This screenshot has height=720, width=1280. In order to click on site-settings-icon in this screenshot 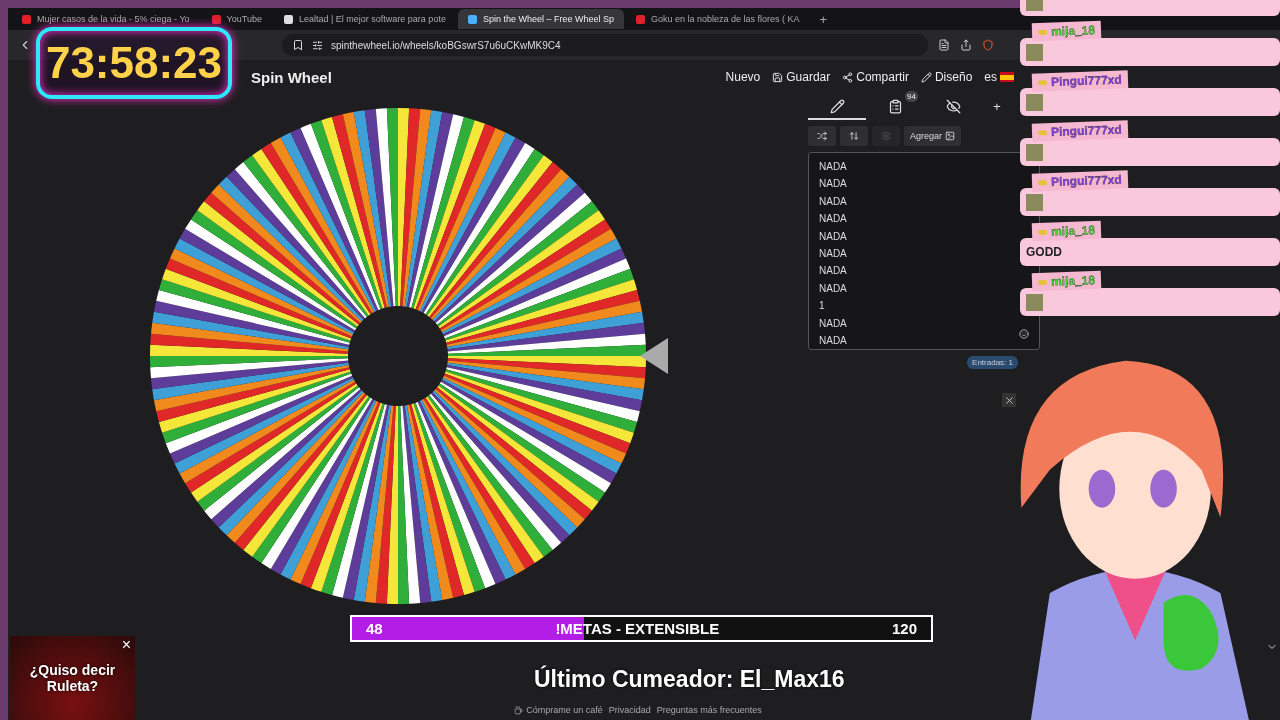, I will do `click(317, 45)`.